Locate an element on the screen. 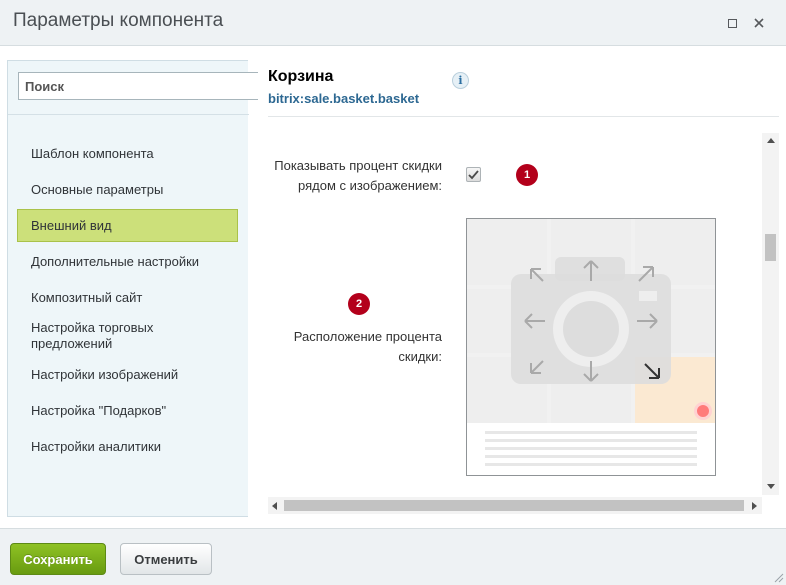  component-code: bitrix:sale.basket.basket is located at coordinates (344, 98).